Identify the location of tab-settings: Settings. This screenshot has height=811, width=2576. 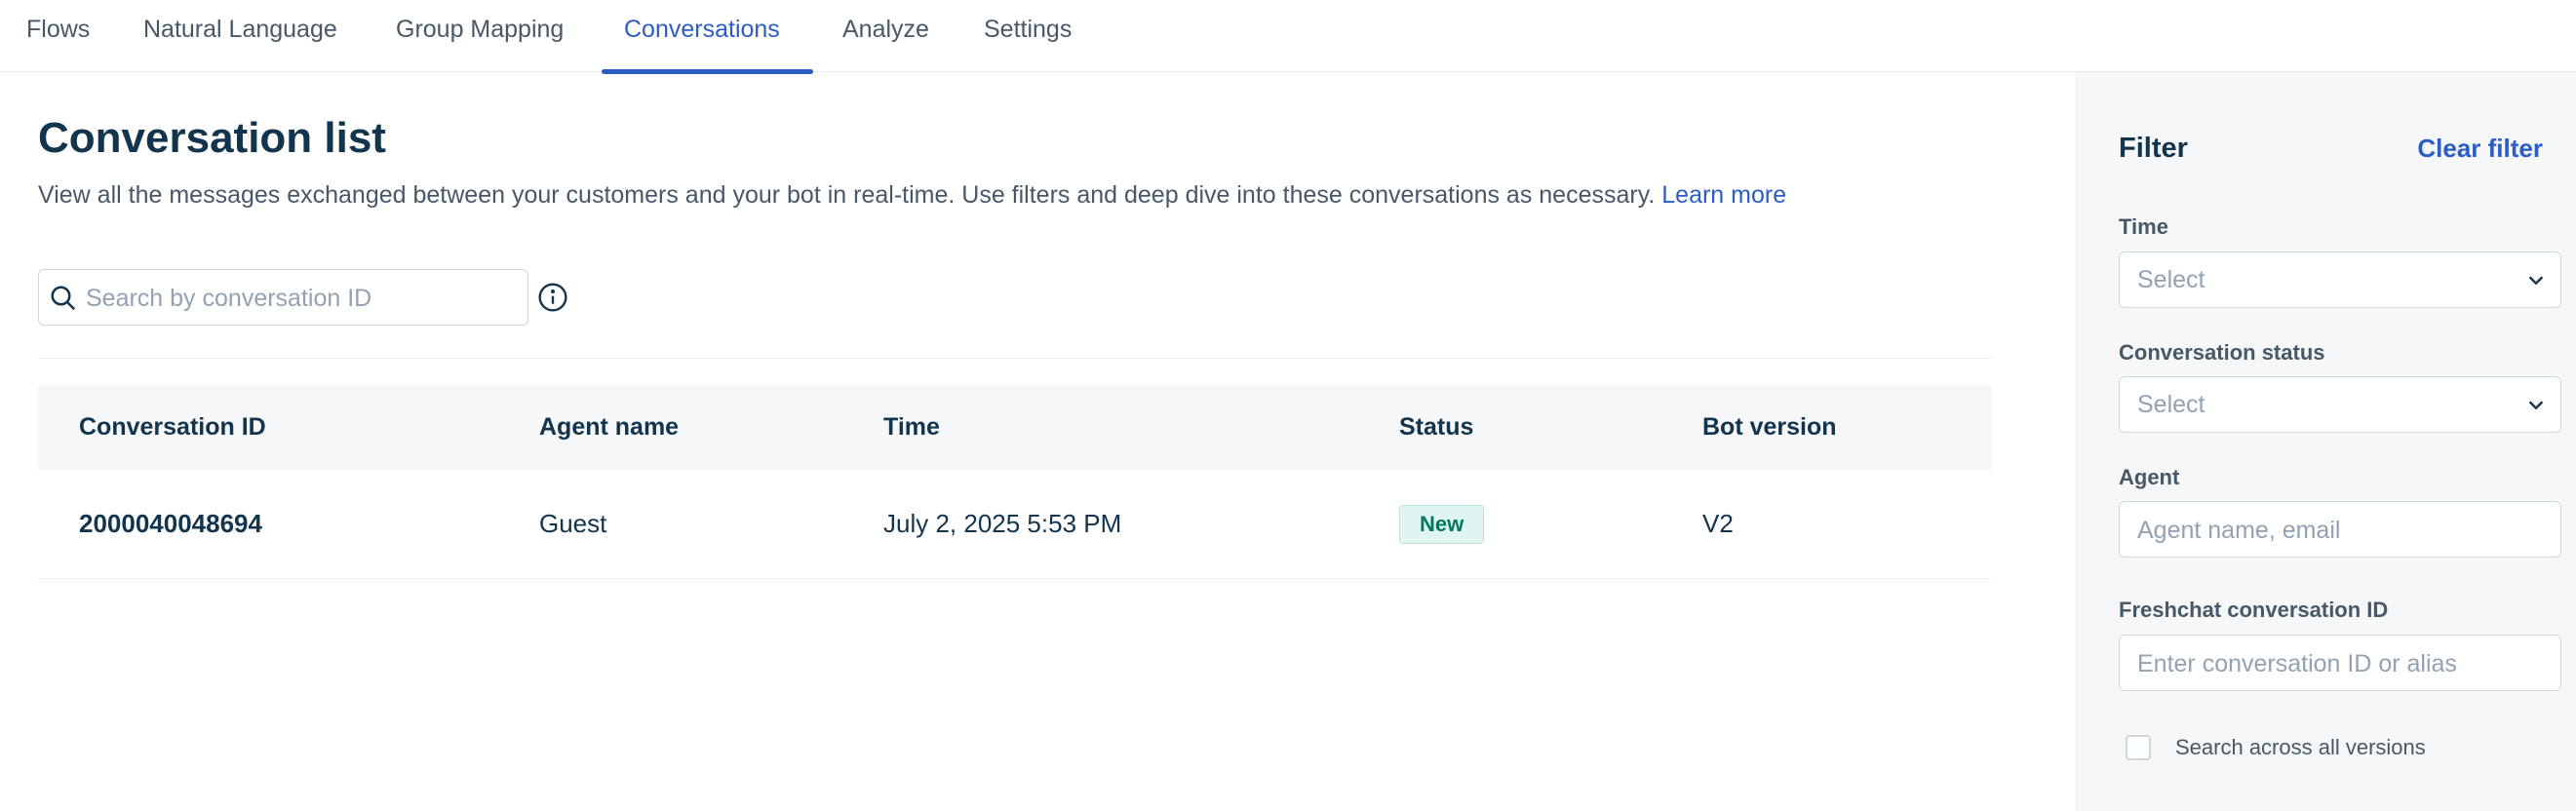
(1028, 36).